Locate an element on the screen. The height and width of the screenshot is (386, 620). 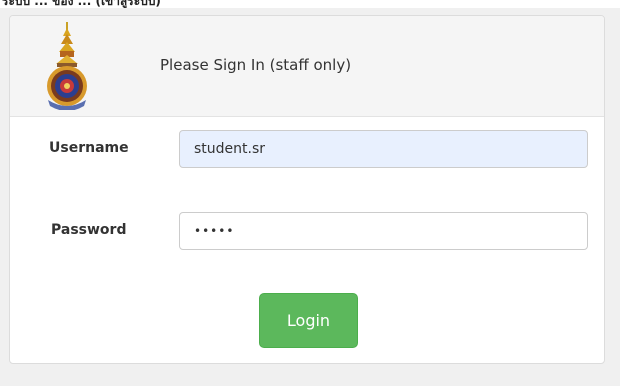
top-strip: ระบบ ... ของ ... (เข้าสู่ระบบ) is located at coordinates (310, 4).